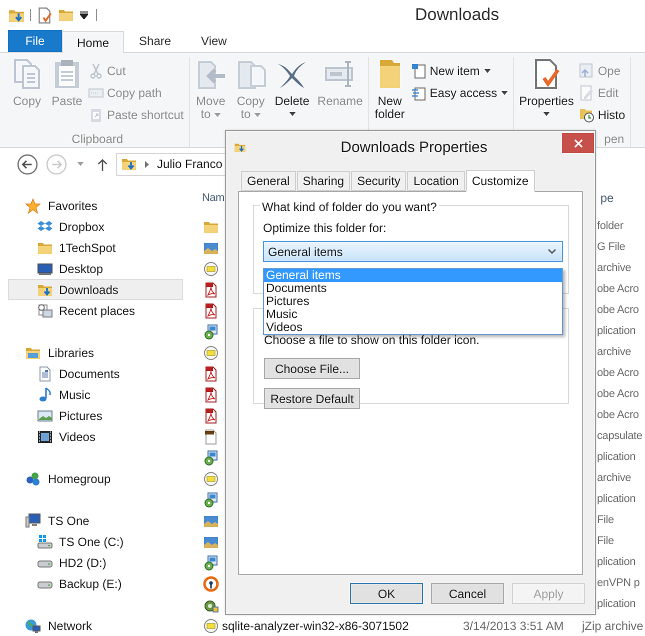 This screenshot has width=645, height=636. I want to click on close-button, so click(578, 143).